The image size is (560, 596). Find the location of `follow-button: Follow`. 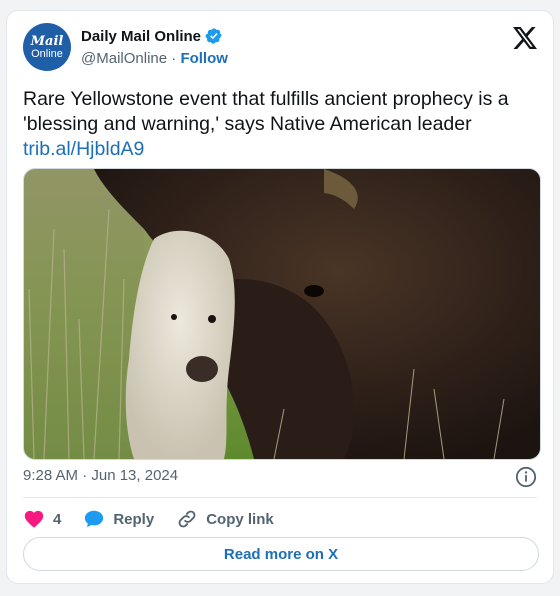

follow-button: Follow is located at coordinates (204, 58).